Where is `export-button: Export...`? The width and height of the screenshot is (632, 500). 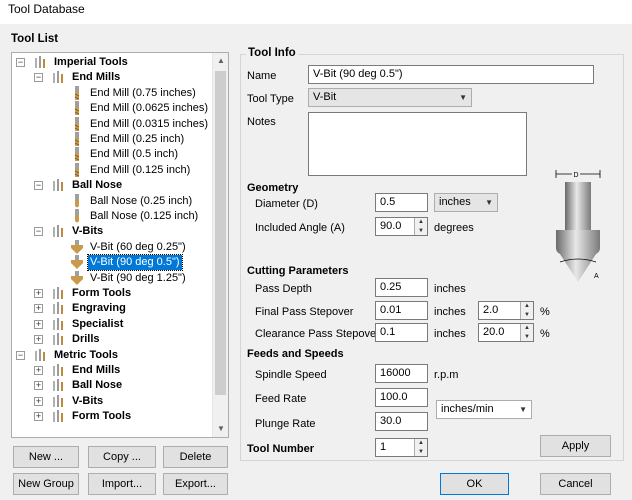 export-button: Export... is located at coordinates (195, 484).